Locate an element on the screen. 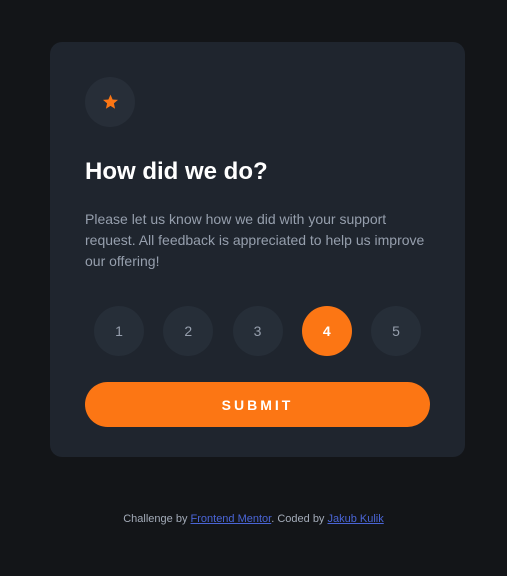 This screenshot has height=576, width=507. rating-options: 1 2 3 4 5 is located at coordinates (257, 331).